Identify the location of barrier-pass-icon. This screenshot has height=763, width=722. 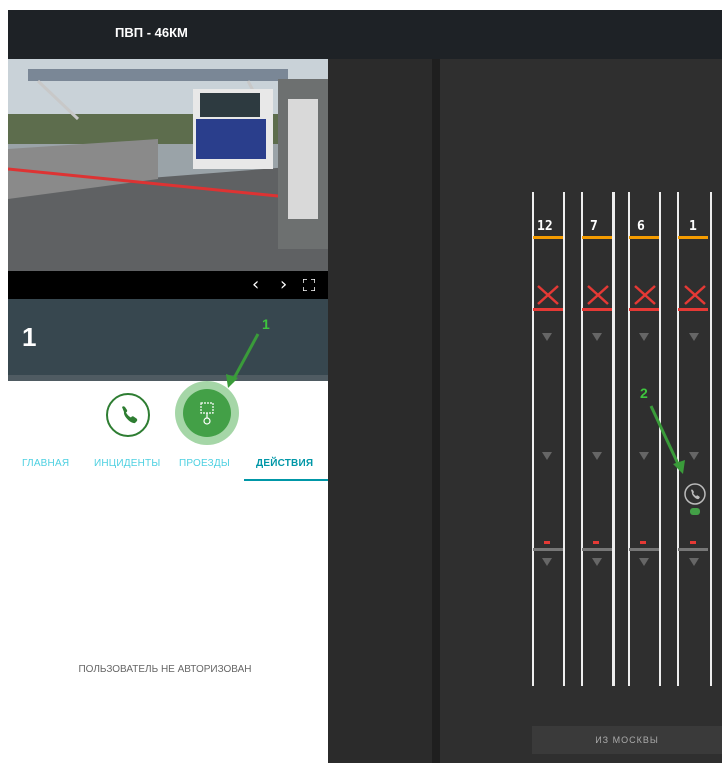
(207, 413).